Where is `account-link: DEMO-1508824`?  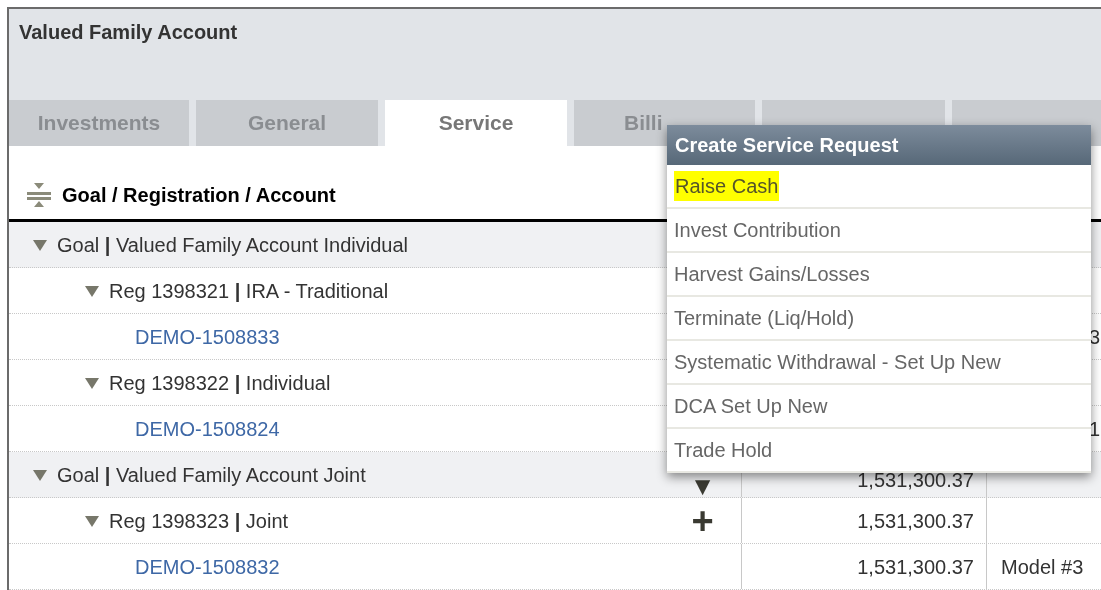
account-link: DEMO-1508824 is located at coordinates (207, 428).